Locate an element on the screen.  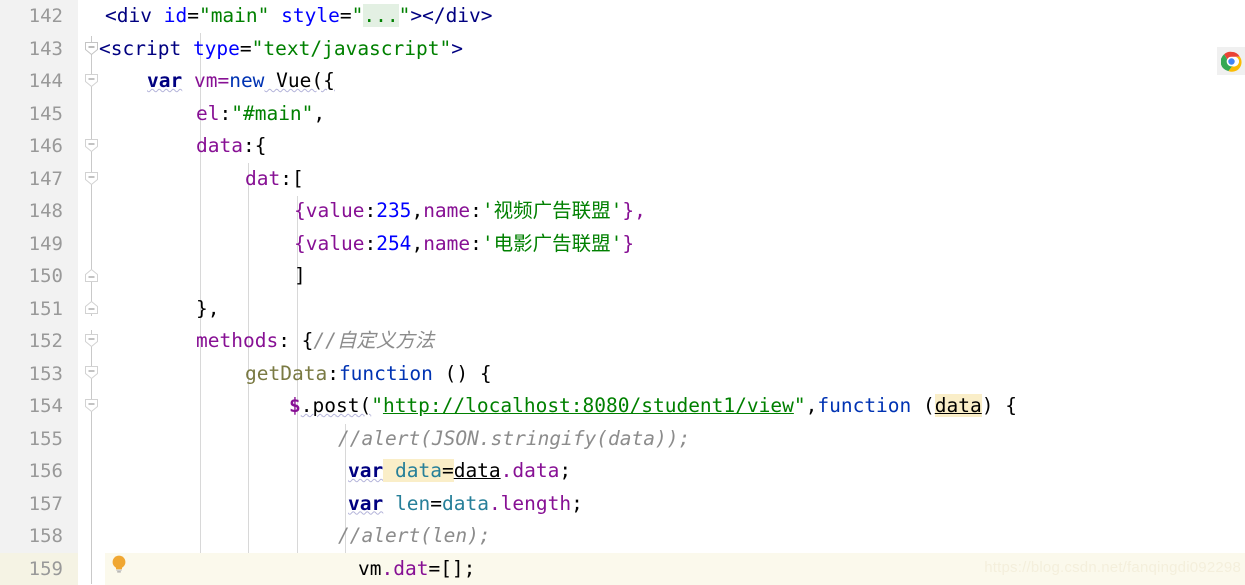
code-text: }, is located at coordinates (207, 309).